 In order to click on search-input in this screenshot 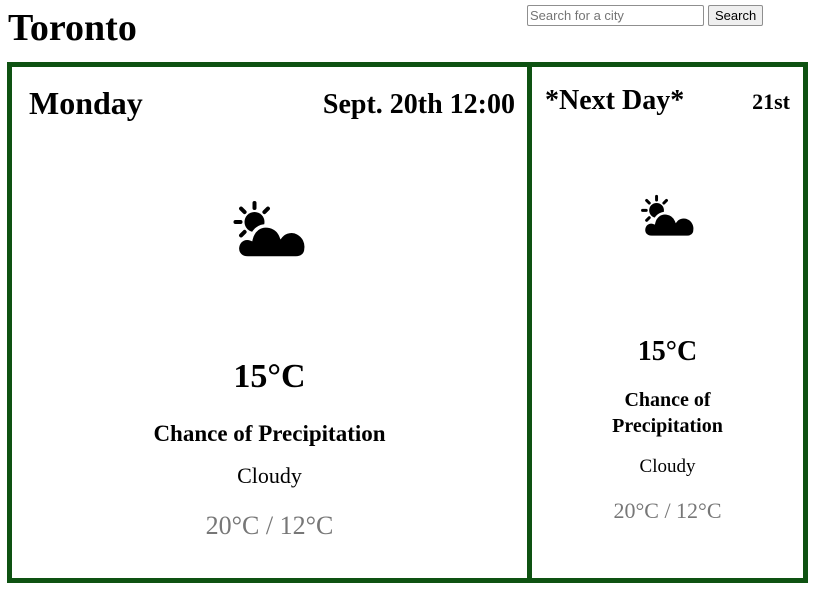, I will do `click(615, 15)`.